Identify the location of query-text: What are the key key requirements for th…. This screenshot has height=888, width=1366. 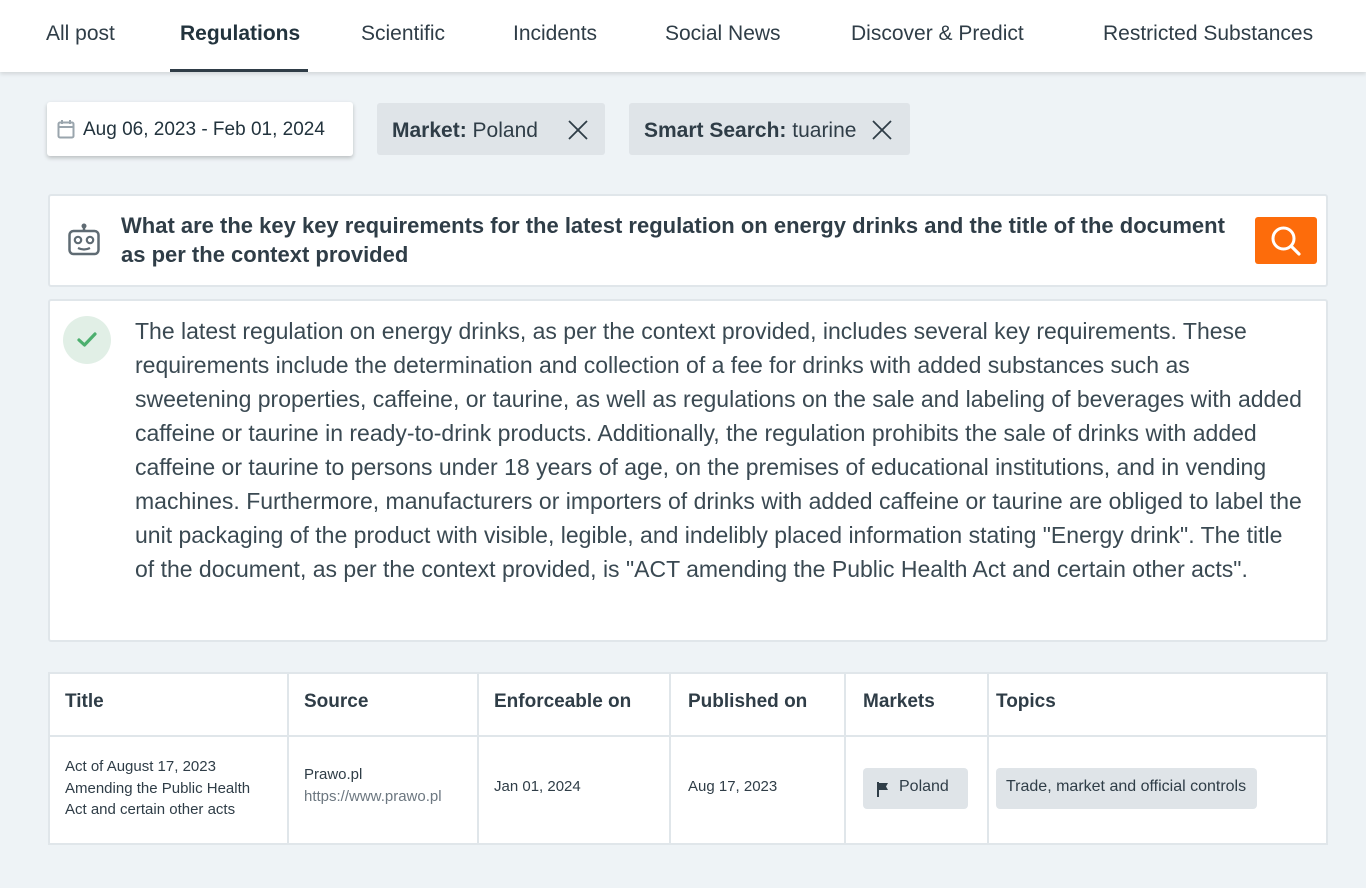
(673, 240).